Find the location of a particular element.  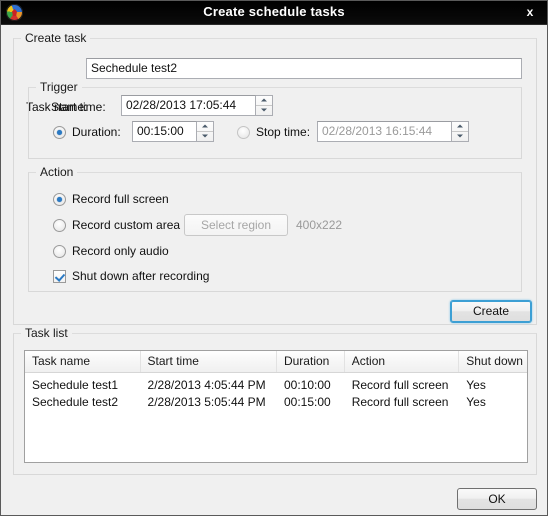

column-header-duration: Duration is located at coordinates (311, 361).